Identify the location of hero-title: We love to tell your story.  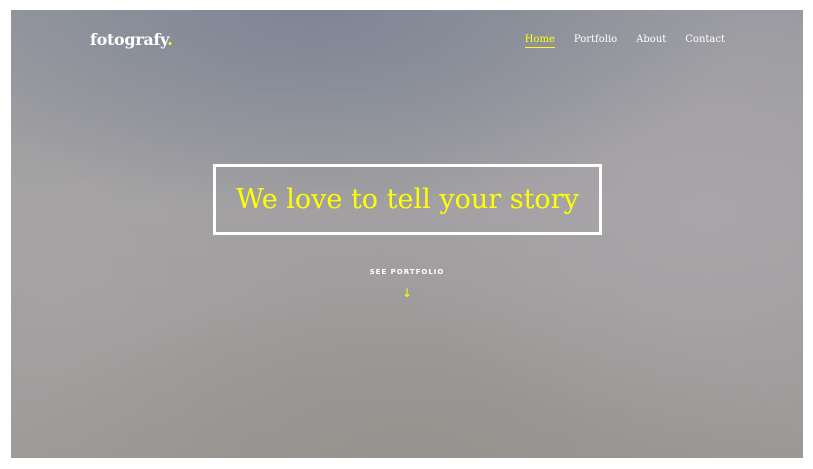
(407, 199).